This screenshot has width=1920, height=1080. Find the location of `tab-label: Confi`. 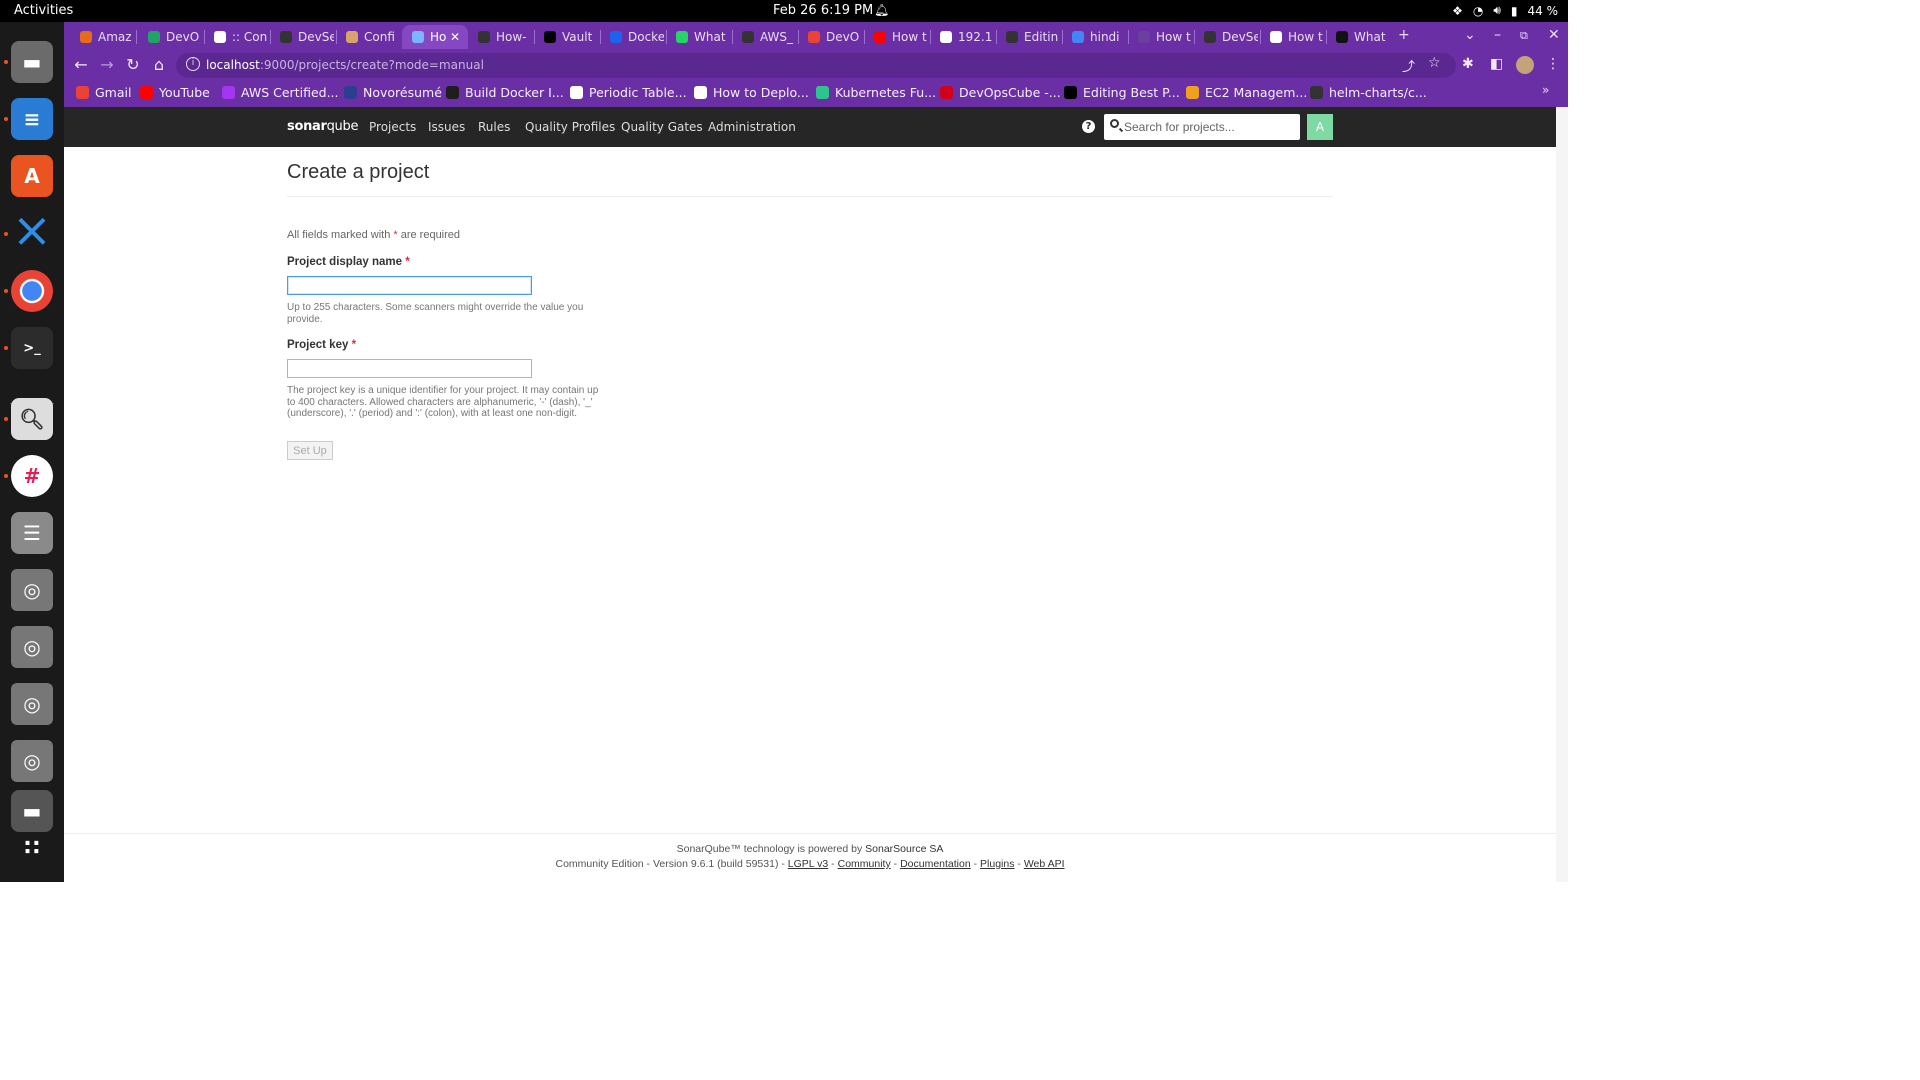

tab-label: Confi is located at coordinates (379, 37).